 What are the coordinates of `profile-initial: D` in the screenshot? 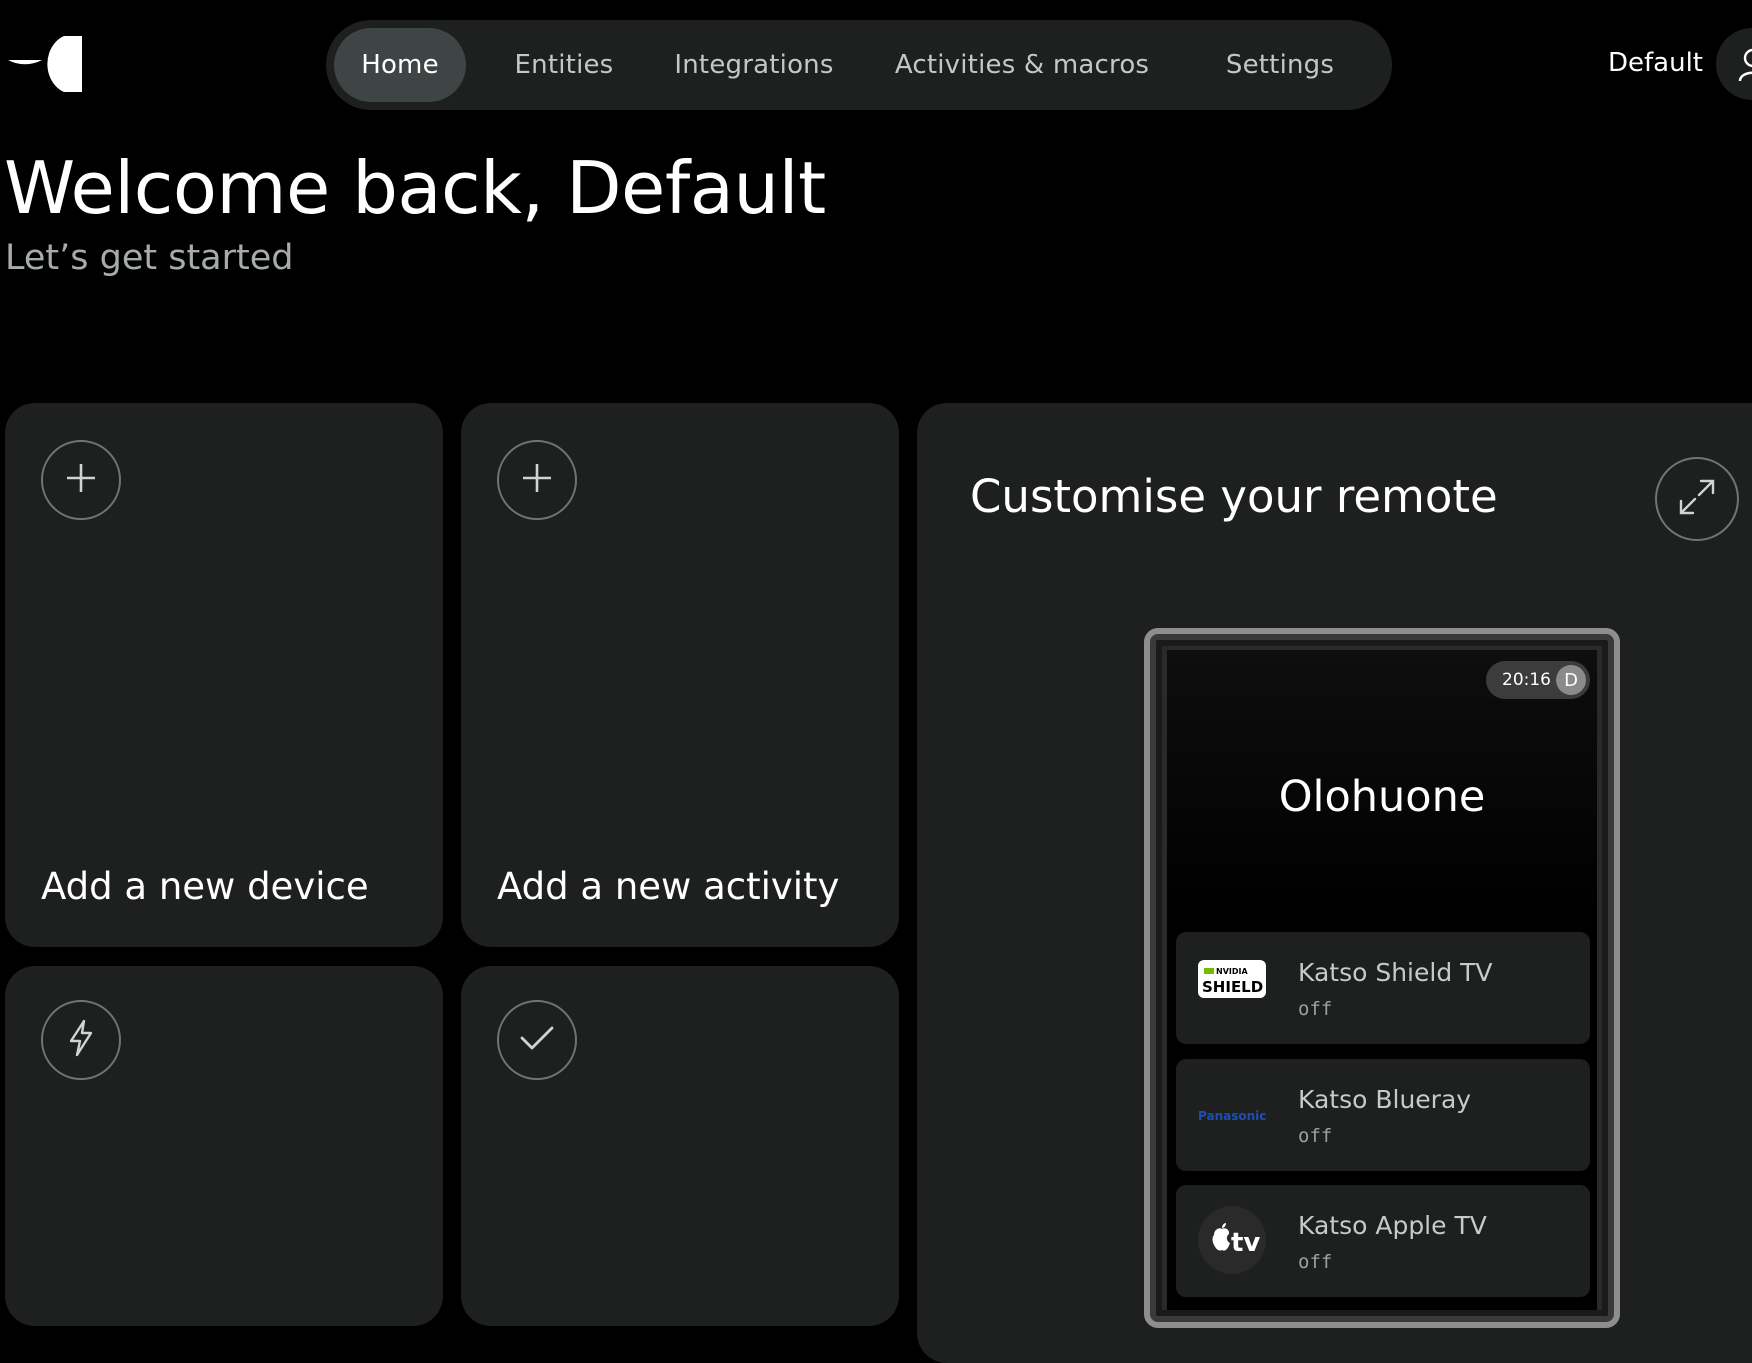 It's located at (1571, 680).